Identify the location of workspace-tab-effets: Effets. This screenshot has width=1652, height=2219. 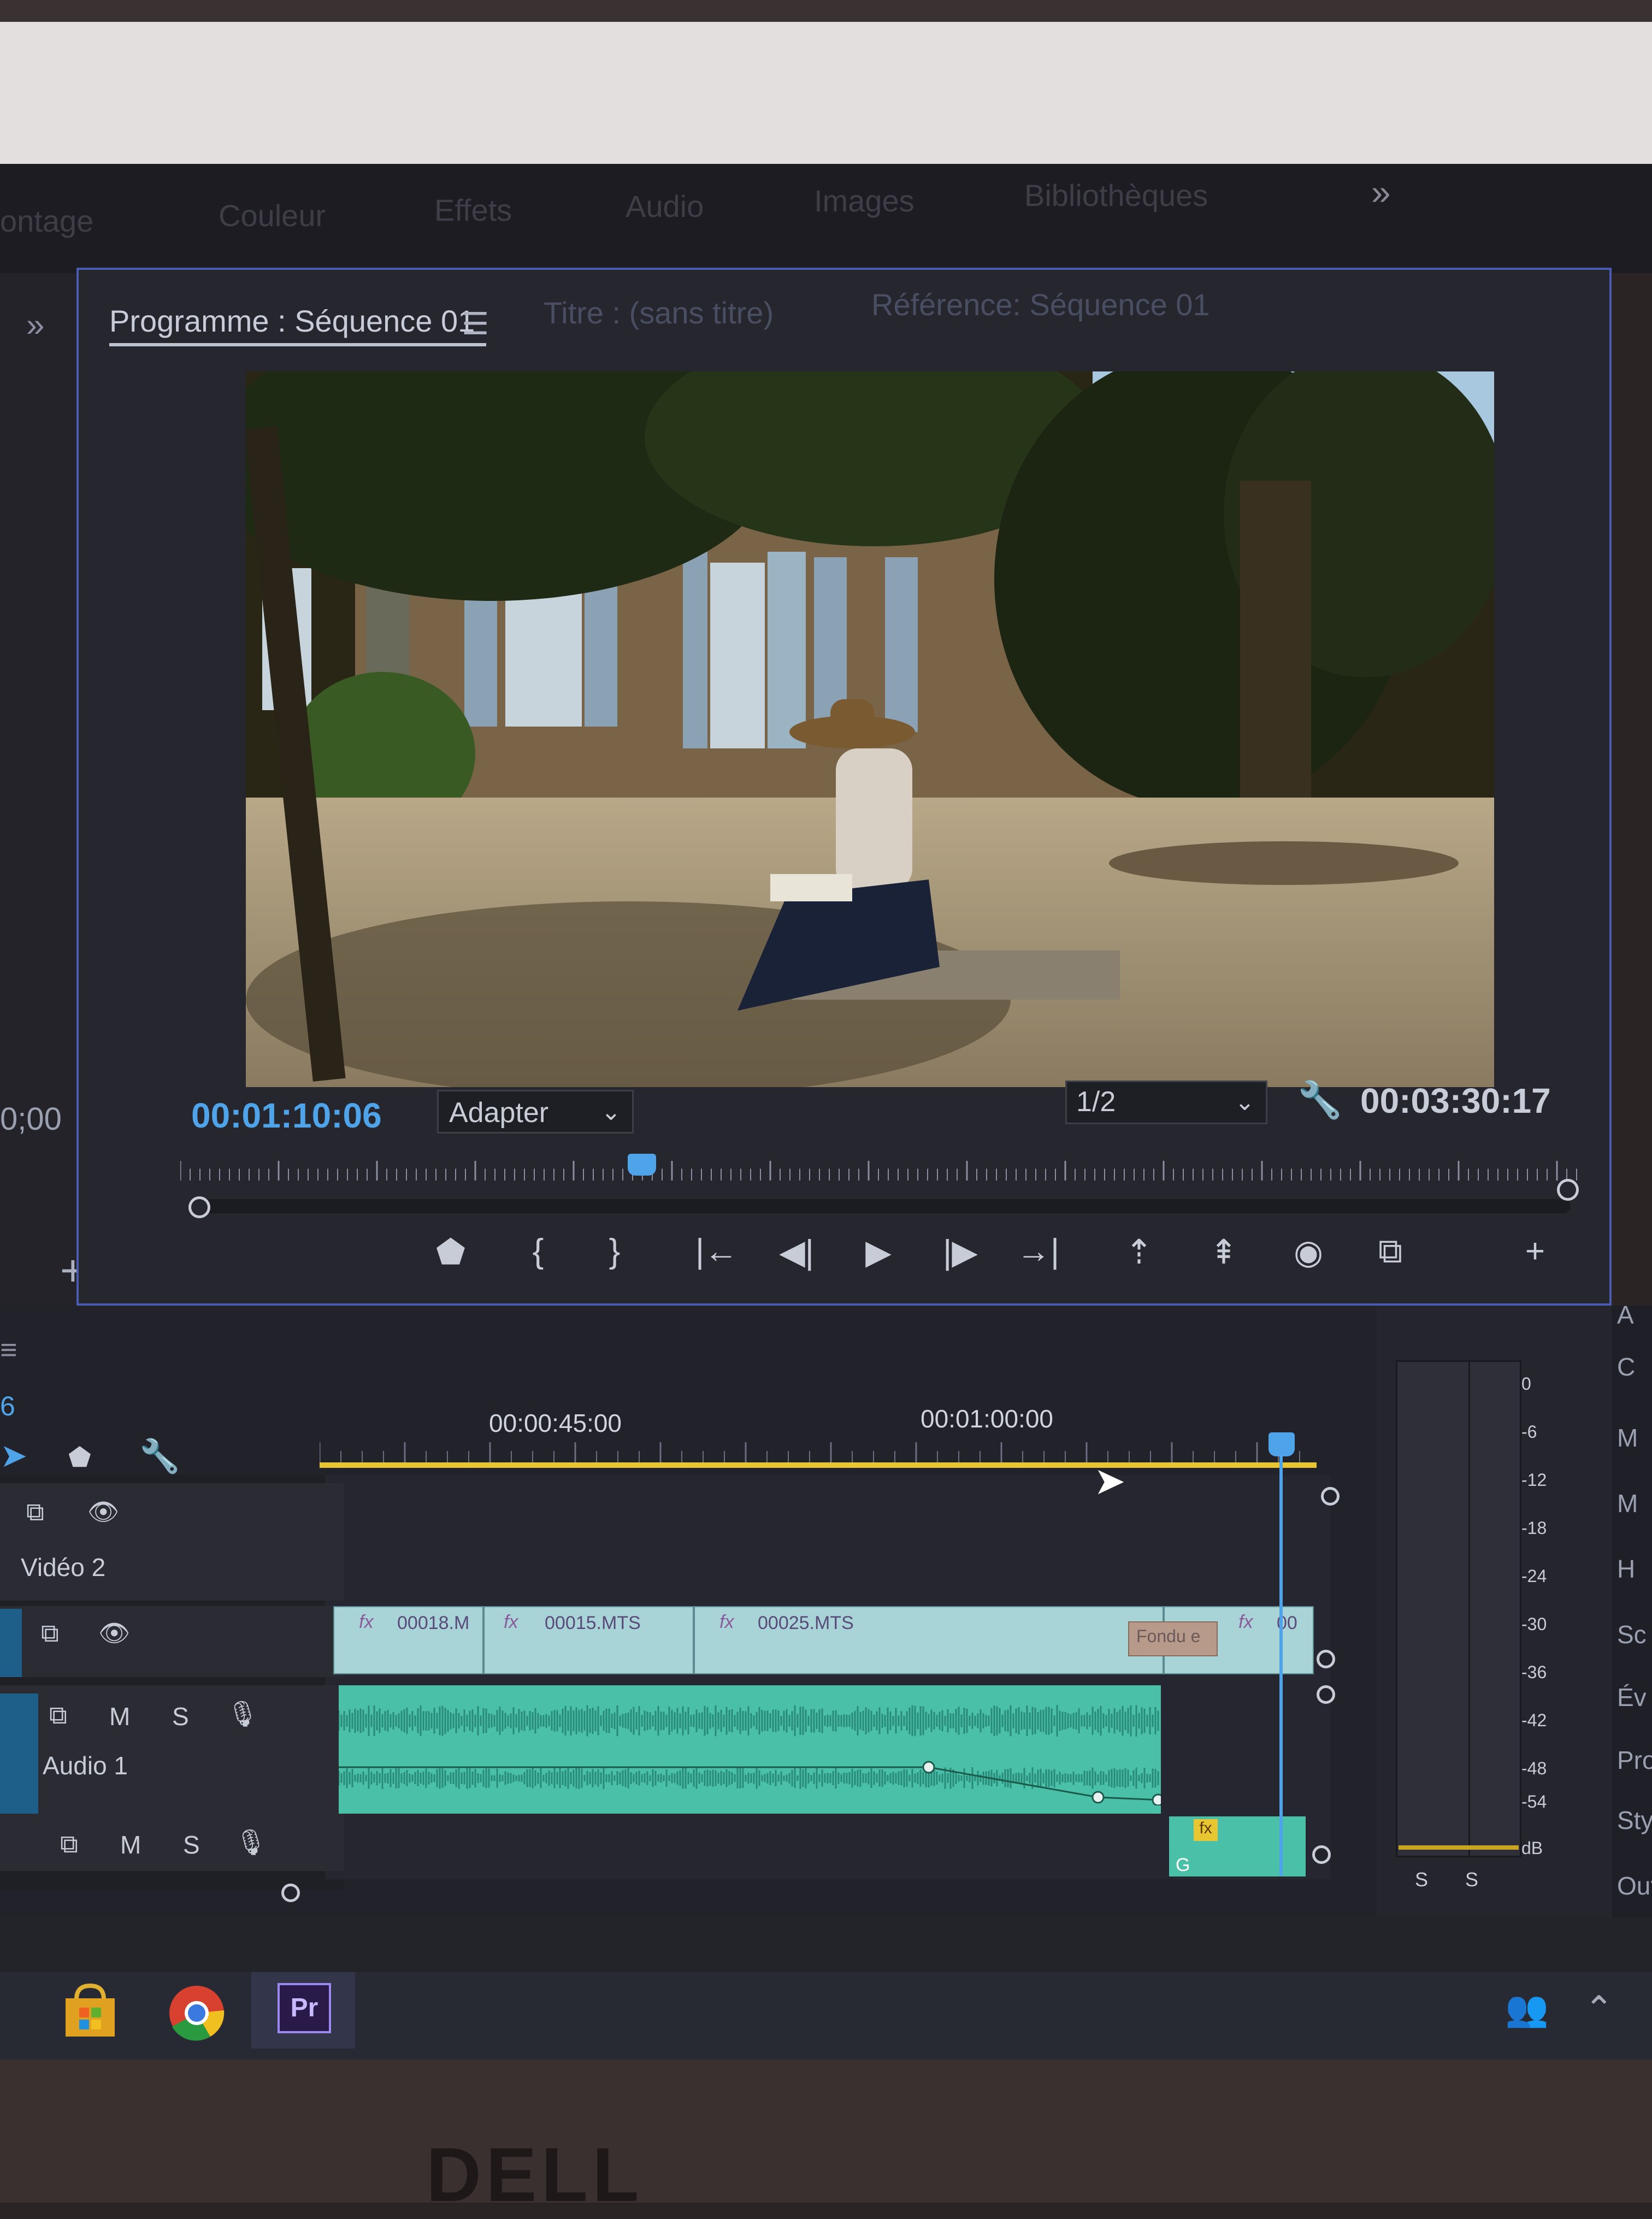
(473, 210).